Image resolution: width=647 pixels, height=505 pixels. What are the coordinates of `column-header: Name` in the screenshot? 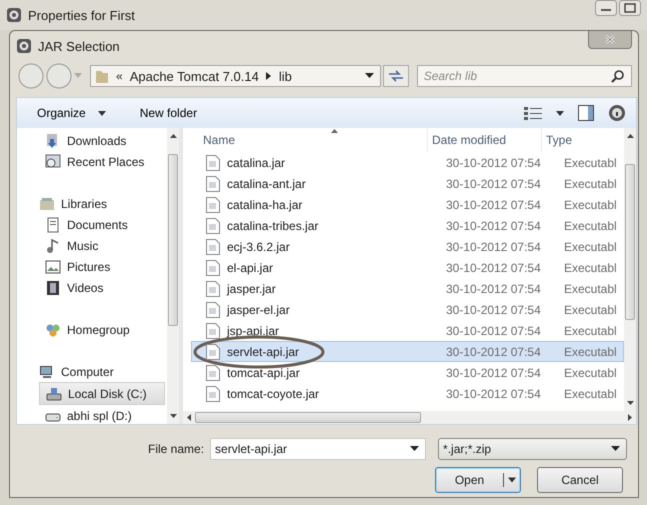 It's located at (309, 140).